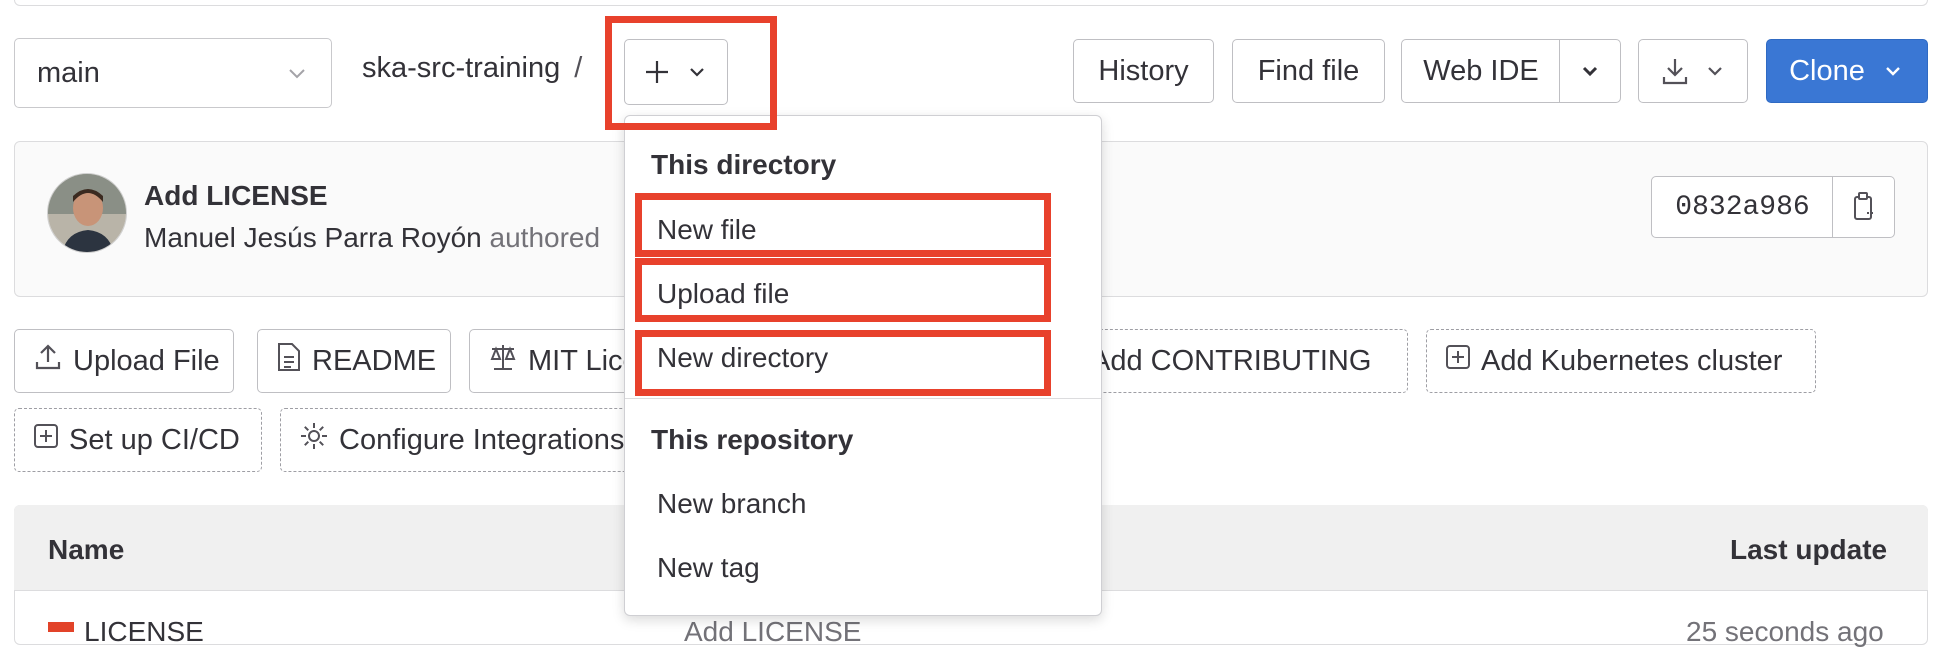  I want to click on table-row-commit-message: Add LICENSE, so click(772, 632).